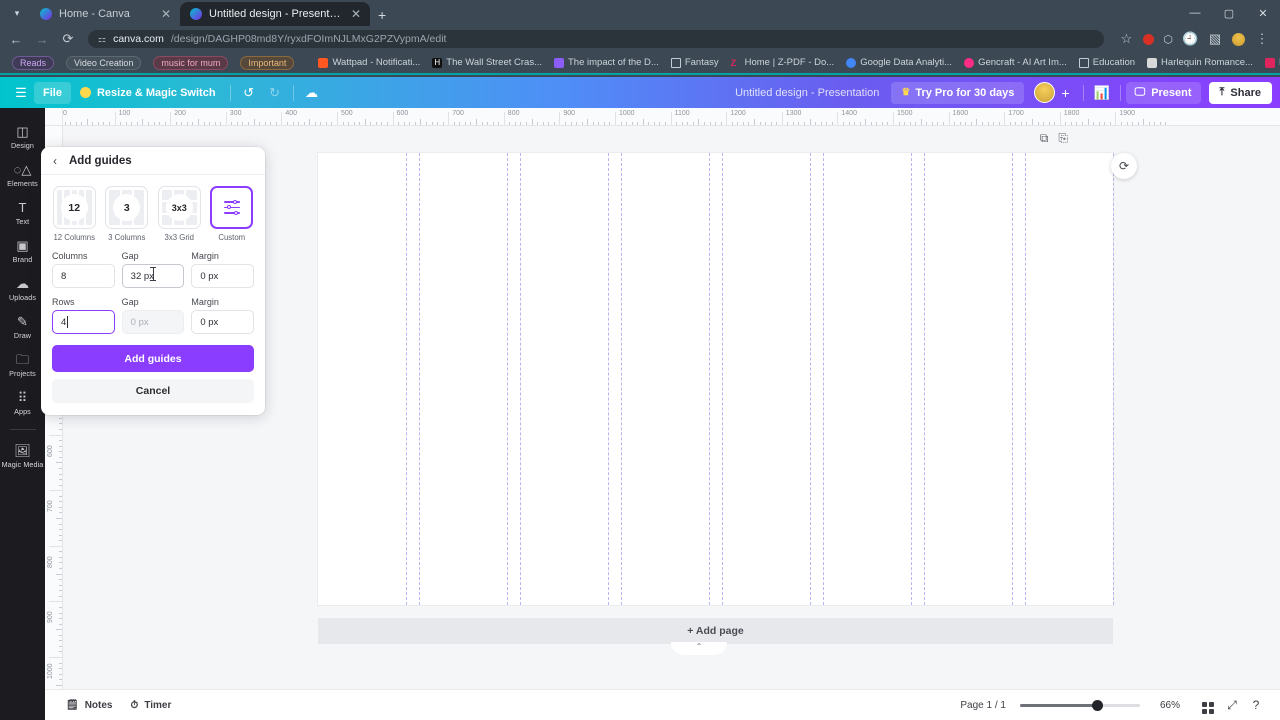 The width and height of the screenshot is (1280, 720). I want to click on file-menu-button: File, so click(52, 92).